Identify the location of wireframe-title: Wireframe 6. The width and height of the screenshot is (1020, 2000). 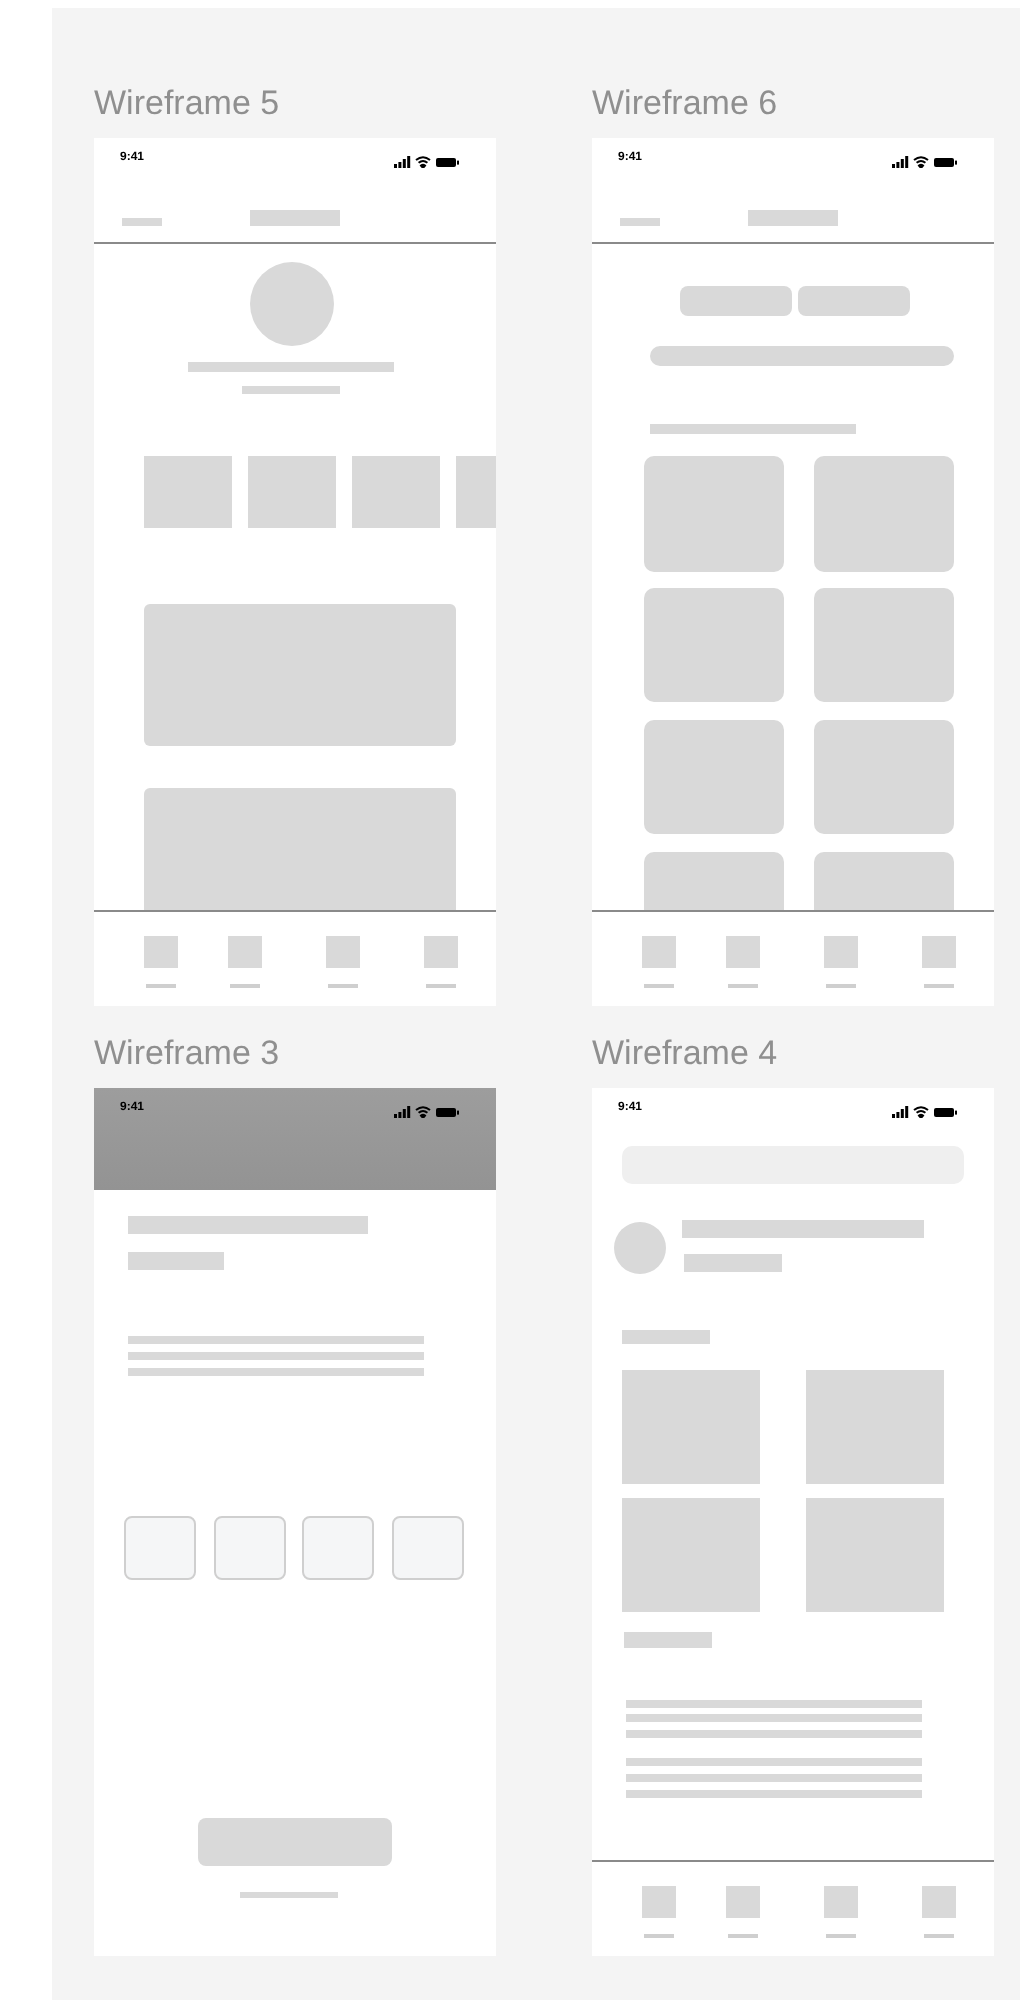
(686, 105).